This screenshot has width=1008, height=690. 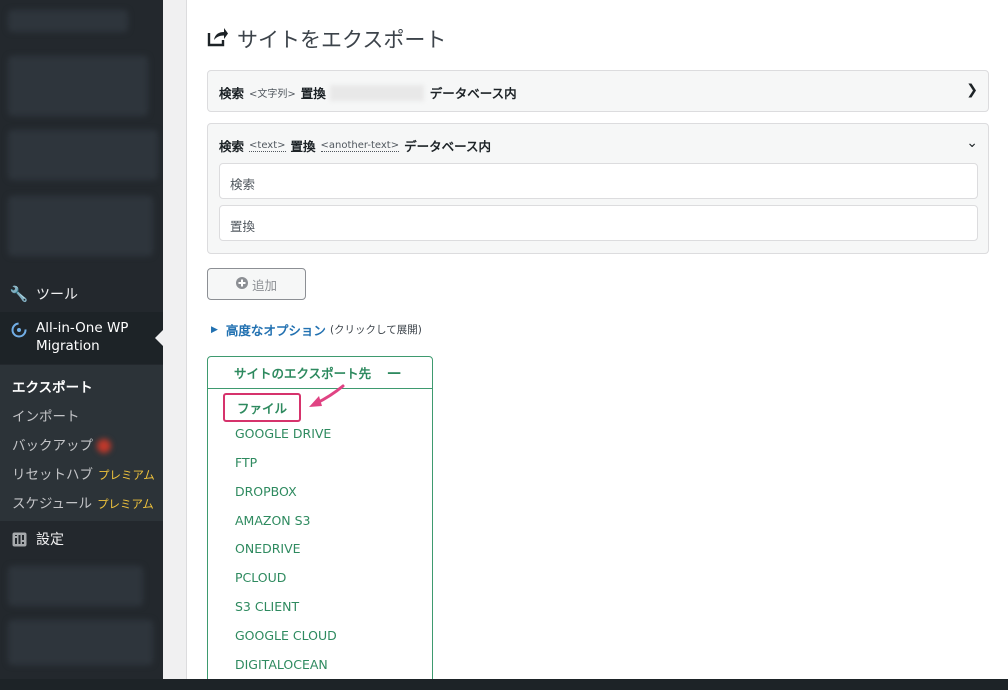 What do you see at coordinates (46, 415) in the screenshot?
I see `submenu-item-import: インポート` at bounding box center [46, 415].